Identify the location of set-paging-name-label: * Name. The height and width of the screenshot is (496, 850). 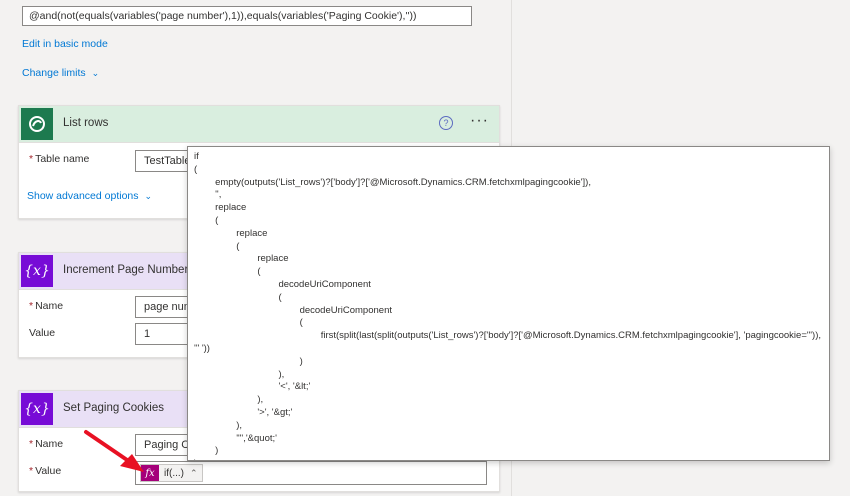
(46, 444).